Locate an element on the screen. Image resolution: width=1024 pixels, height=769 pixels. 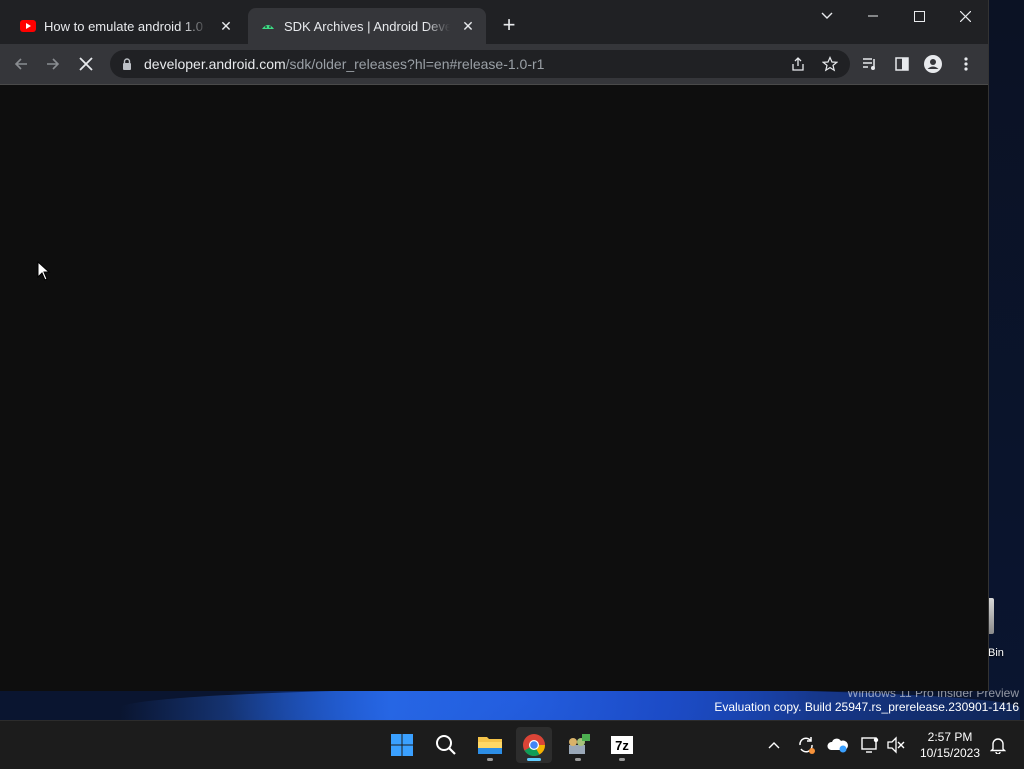
file-explorer-icon is located at coordinates (490, 745).